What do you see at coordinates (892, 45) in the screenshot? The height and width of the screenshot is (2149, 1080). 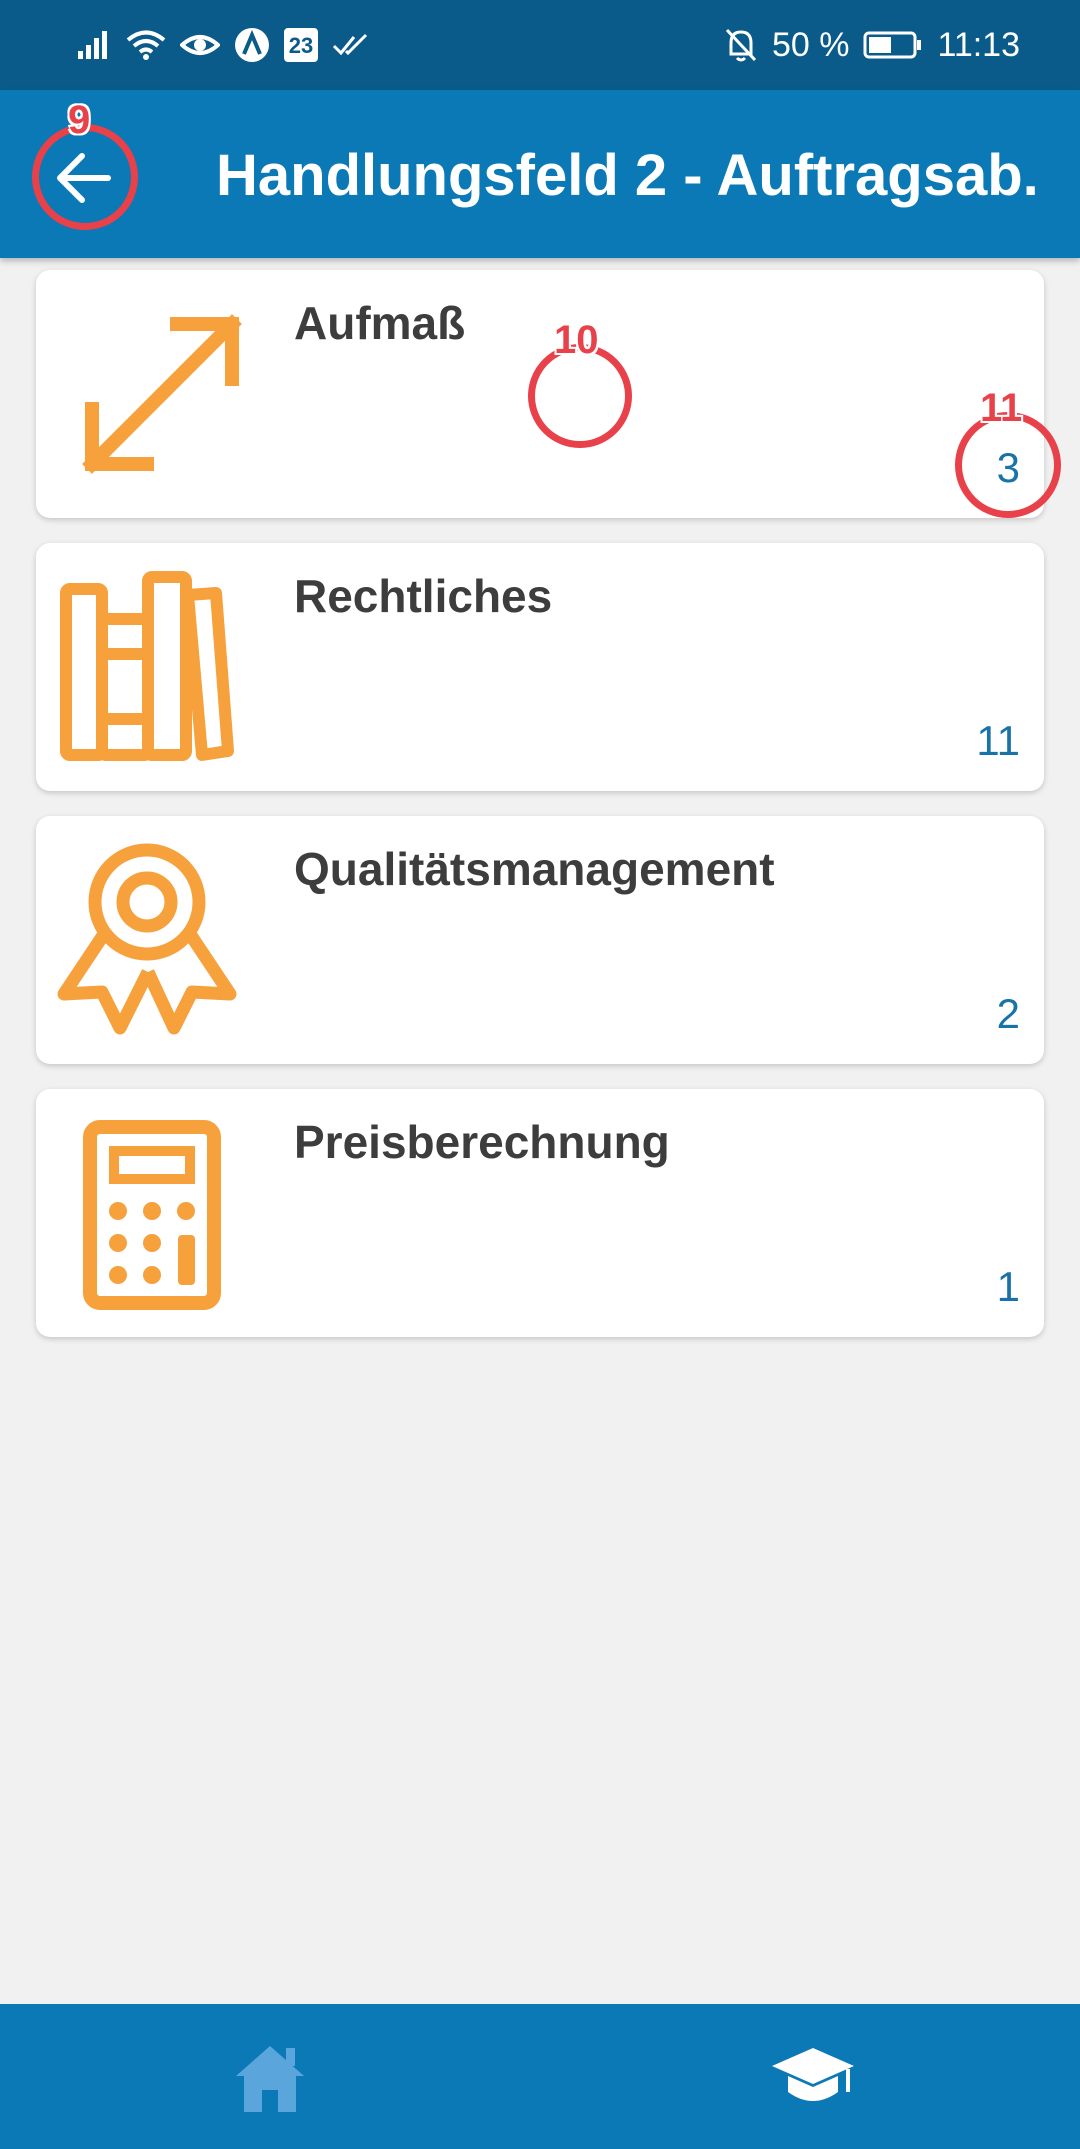 I see `battery-icon` at bounding box center [892, 45].